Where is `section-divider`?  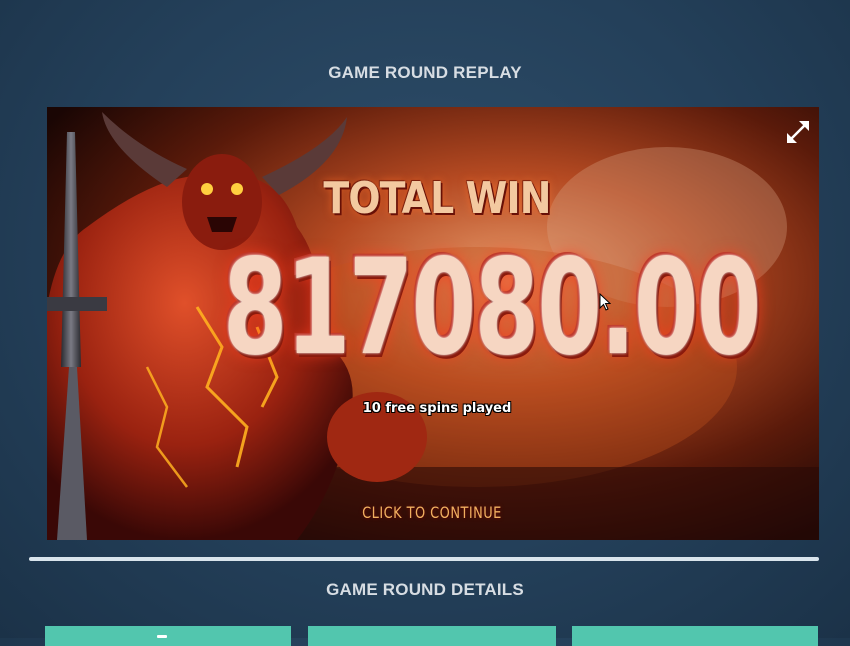
section-divider is located at coordinates (424, 559).